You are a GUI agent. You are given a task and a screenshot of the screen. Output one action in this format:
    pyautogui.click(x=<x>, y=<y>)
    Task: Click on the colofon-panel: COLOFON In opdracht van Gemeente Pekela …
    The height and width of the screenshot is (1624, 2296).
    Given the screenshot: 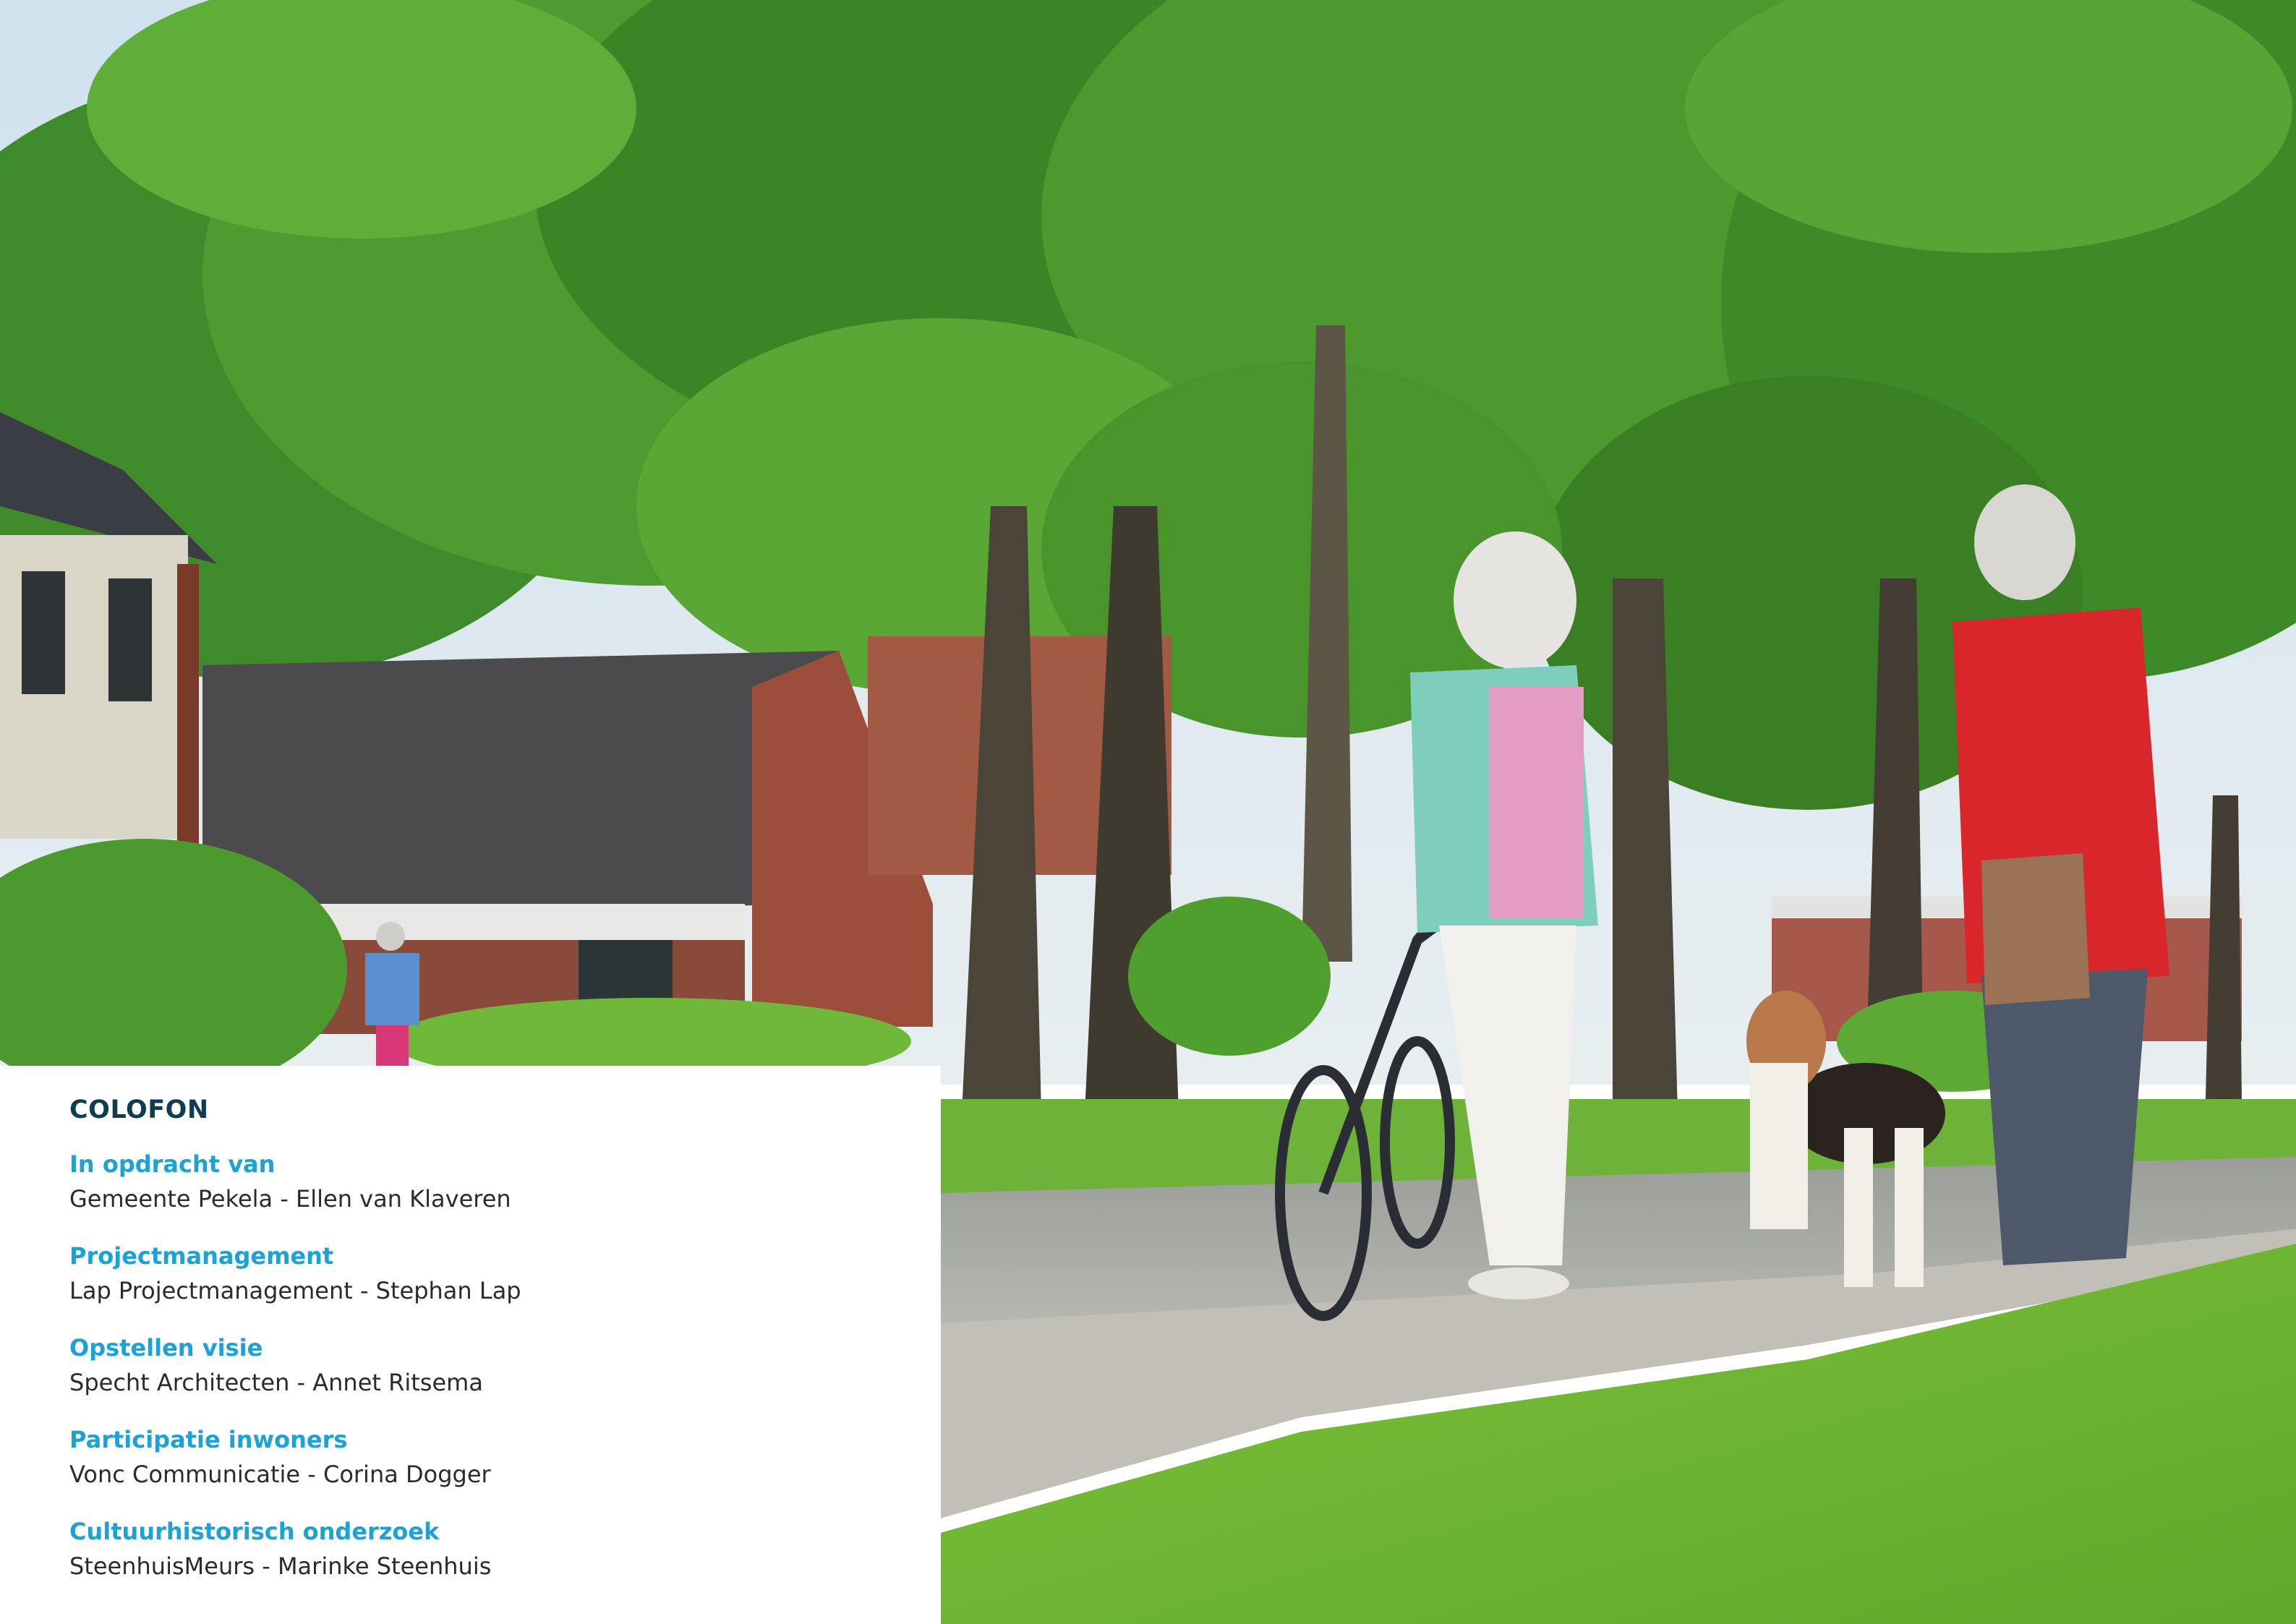 What is the action you would take?
    pyautogui.click(x=470, y=1345)
    